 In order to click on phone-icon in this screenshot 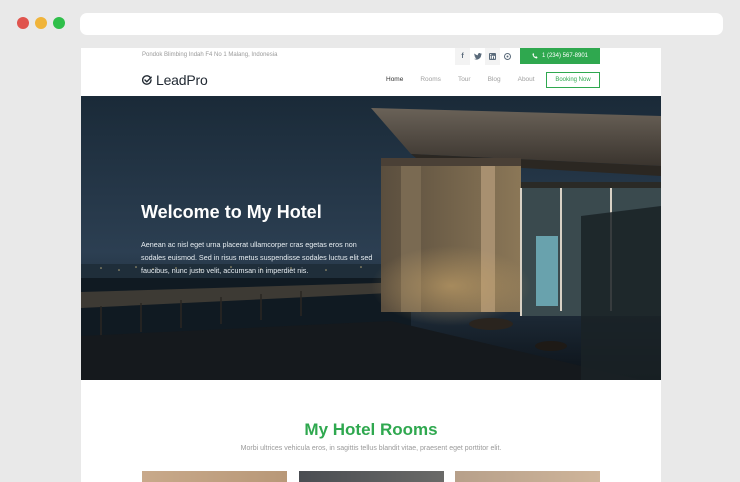, I will do `click(535, 56)`.